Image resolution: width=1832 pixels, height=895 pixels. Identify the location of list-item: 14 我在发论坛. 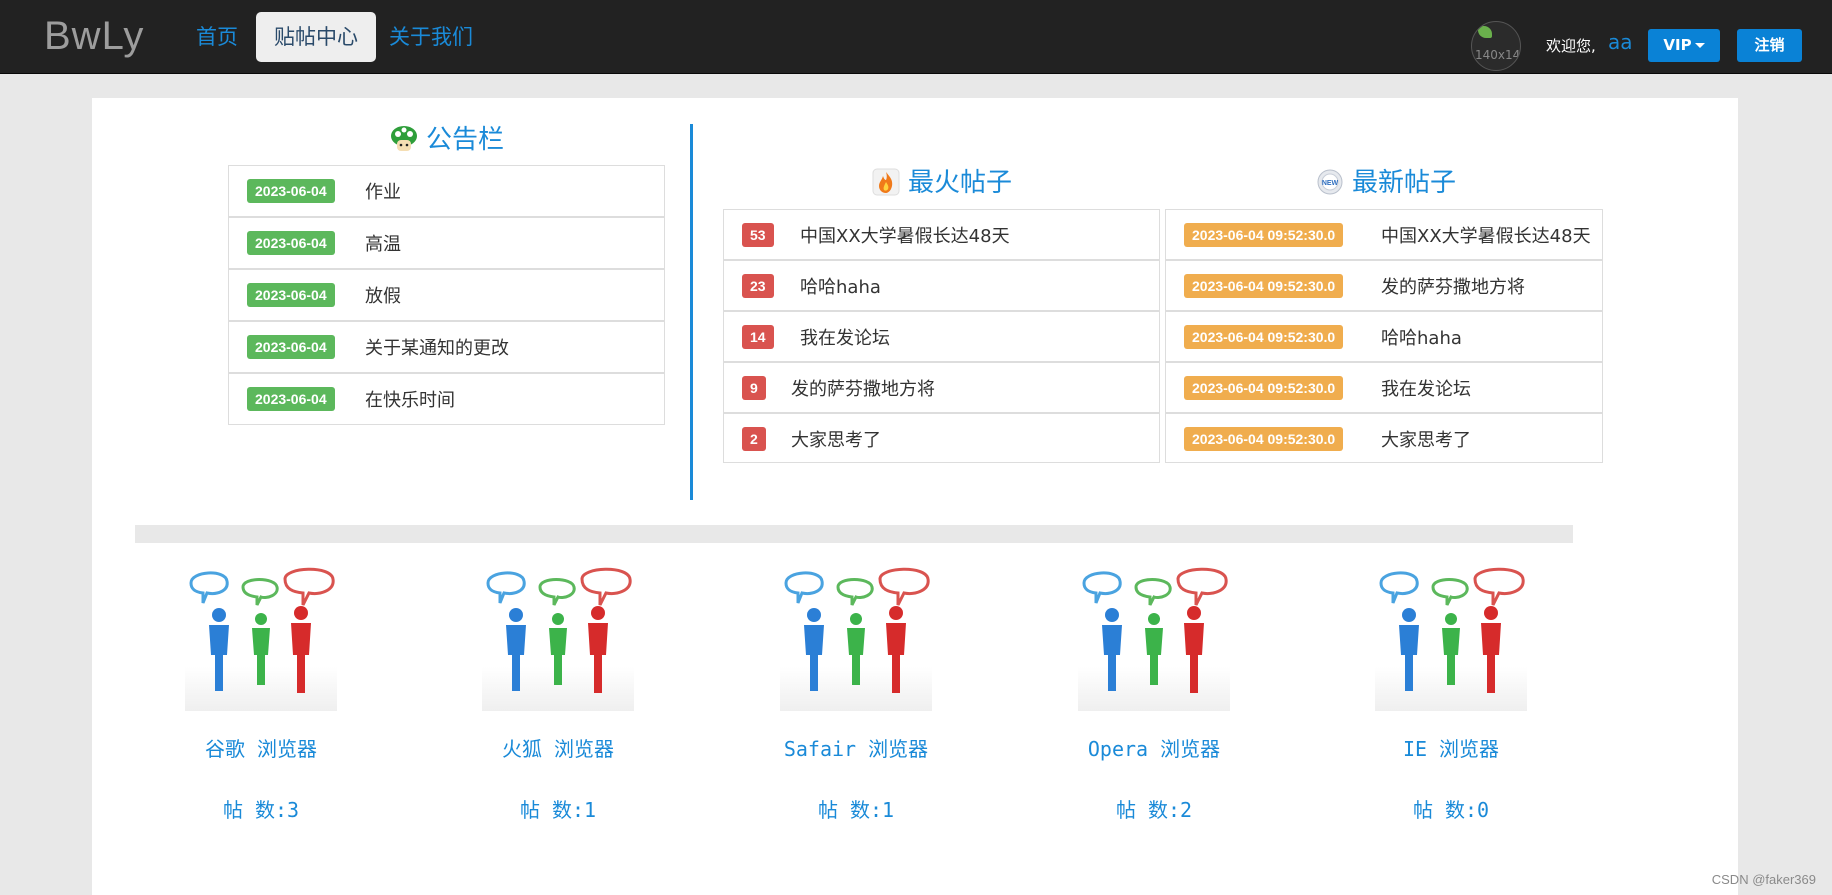
(941, 336).